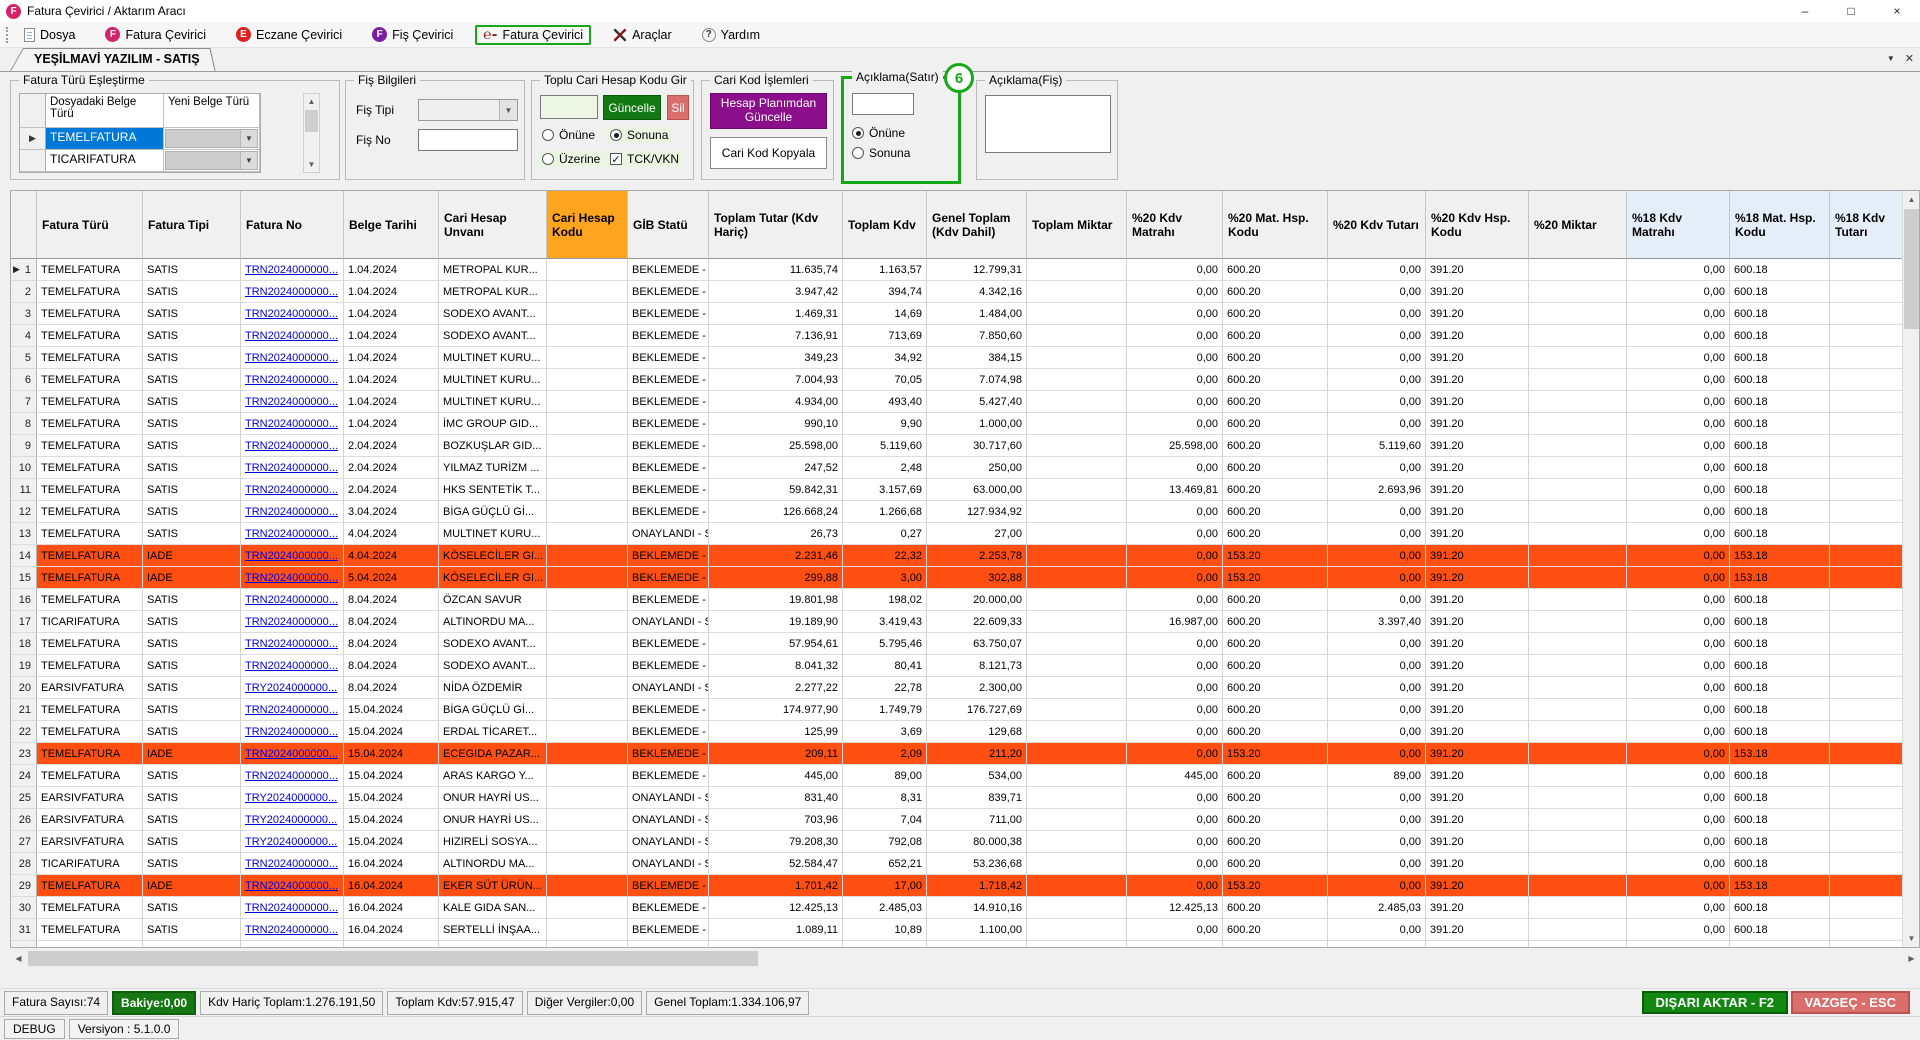 This screenshot has width=1920, height=1040. Describe the element at coordinates (977, 820) in the screenshot. I see `cell-genel-toplam: 711,00` at that location.